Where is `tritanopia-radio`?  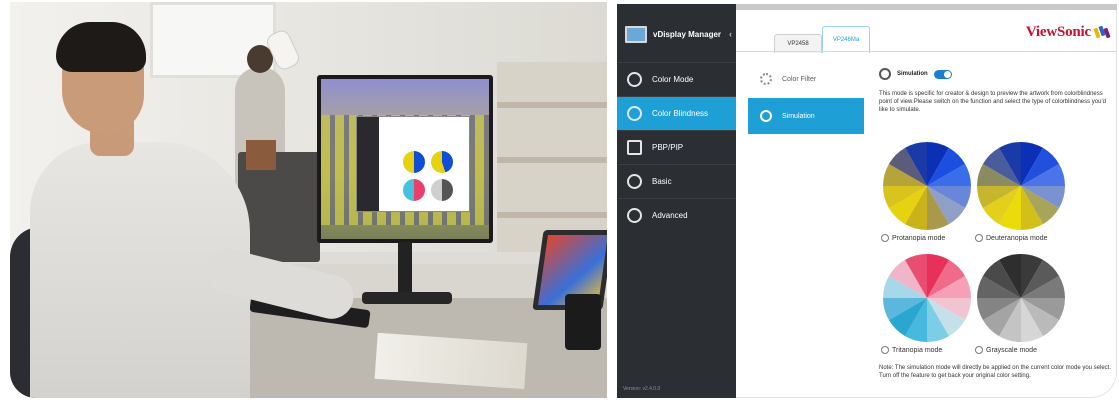 tritanopia-radio is located at coordinates (885, 350).